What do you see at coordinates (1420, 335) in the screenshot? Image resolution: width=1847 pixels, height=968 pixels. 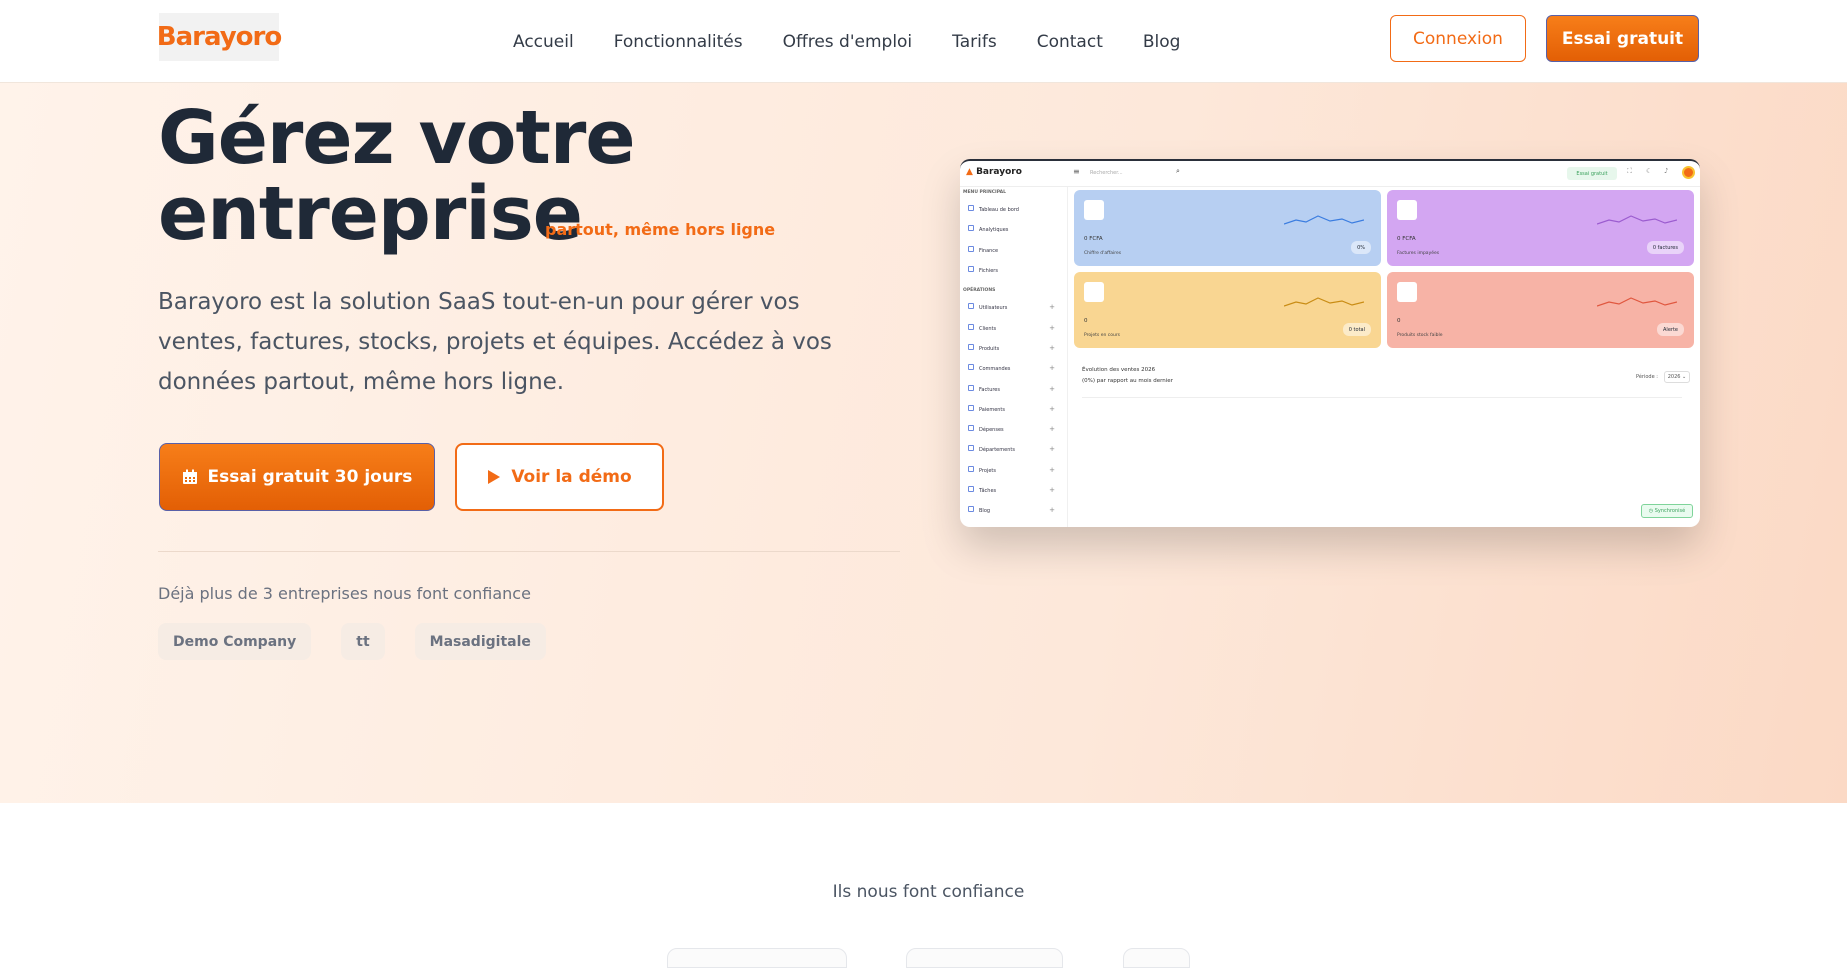 I see `stat-label: Produits stock faible` at bounding box center [1420, 335].